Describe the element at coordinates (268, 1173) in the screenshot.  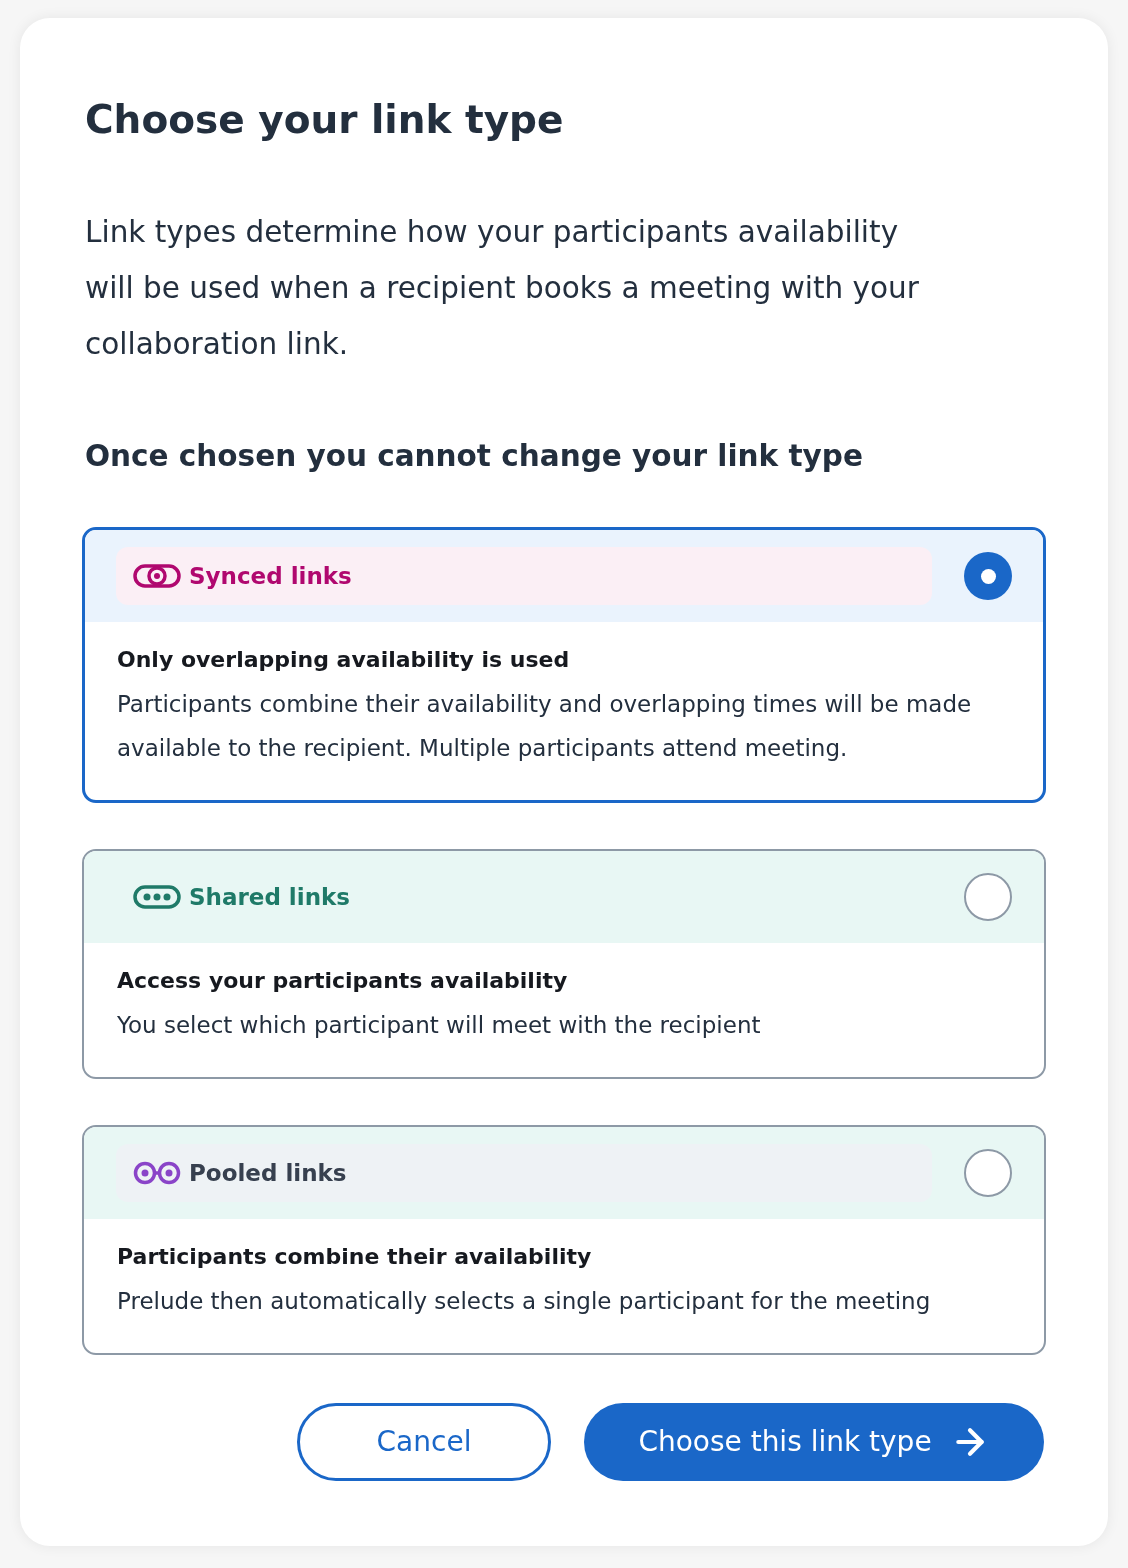
I see `option-label: Pooled links` at that location.